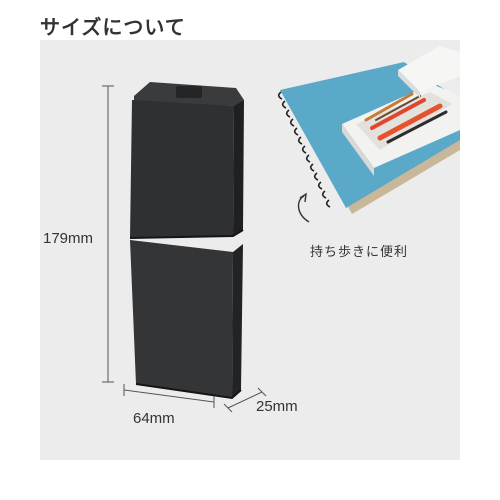  What do you see at coordinates (277, 406) in the screenshot?
I see `depth-label: 25mm` at bounding box center [277, 406].